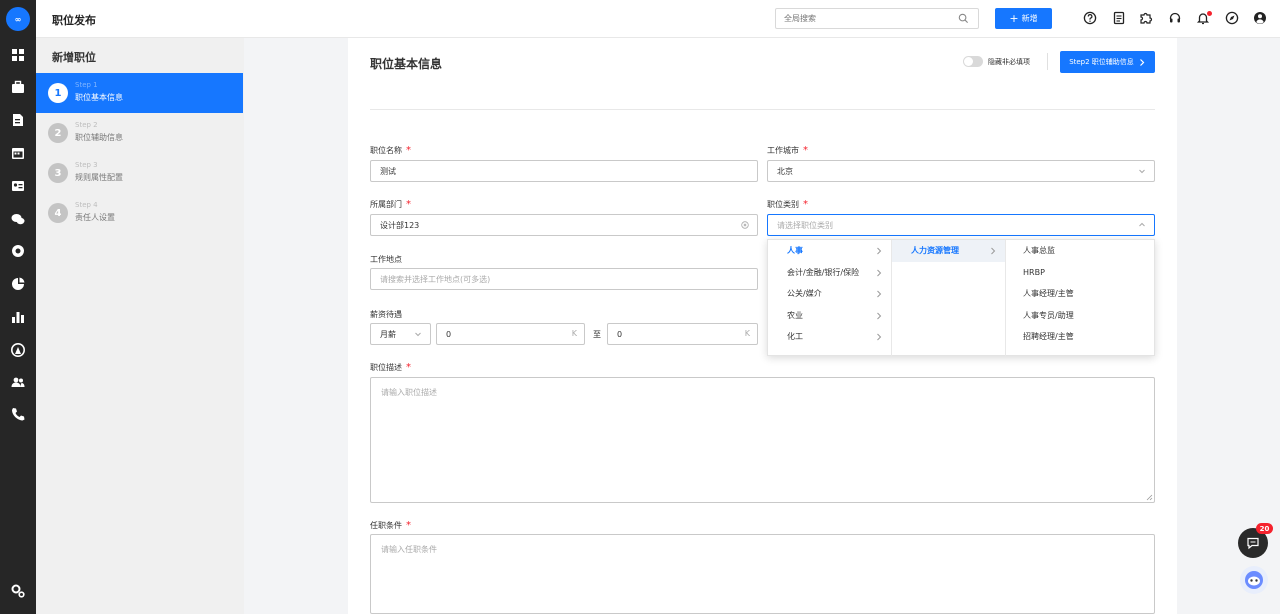 The height and width of the screenshot is (614, 1280). Describe the element at coordinates (829, 251) in the screenshot. I see `cascader-option: 人事` at that location.